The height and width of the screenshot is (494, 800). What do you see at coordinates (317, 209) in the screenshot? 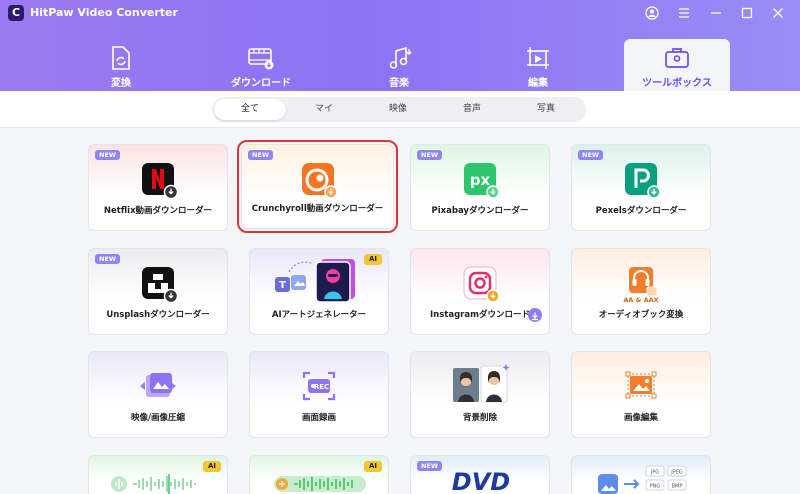
I see `tool-label: Crunchyroll動画ダウンローダー` at bounding box center [317, 209].